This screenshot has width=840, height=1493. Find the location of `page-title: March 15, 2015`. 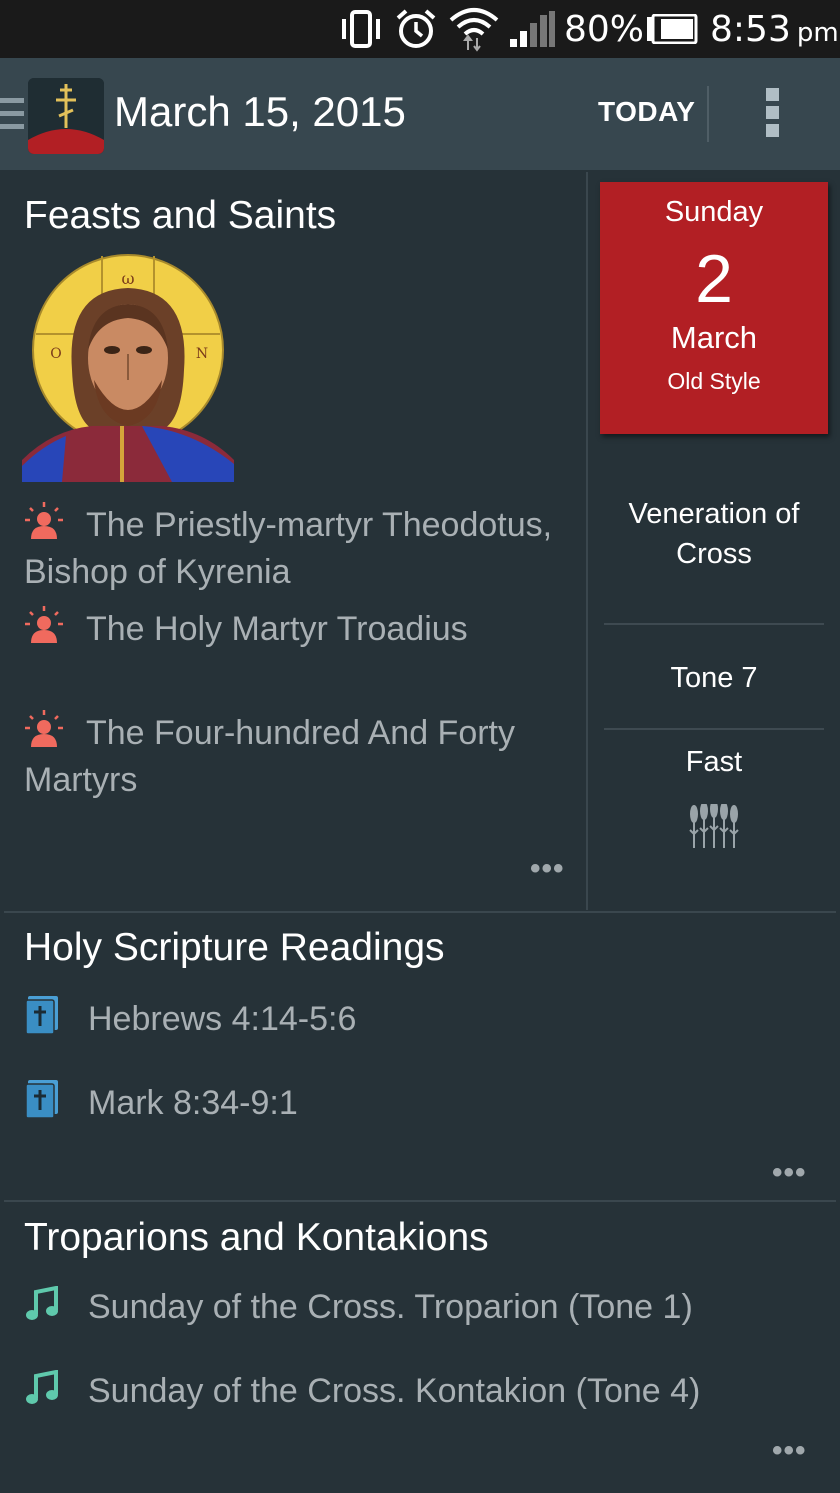

page-title: March 15, 2015 is located at coordinates (260, 112).